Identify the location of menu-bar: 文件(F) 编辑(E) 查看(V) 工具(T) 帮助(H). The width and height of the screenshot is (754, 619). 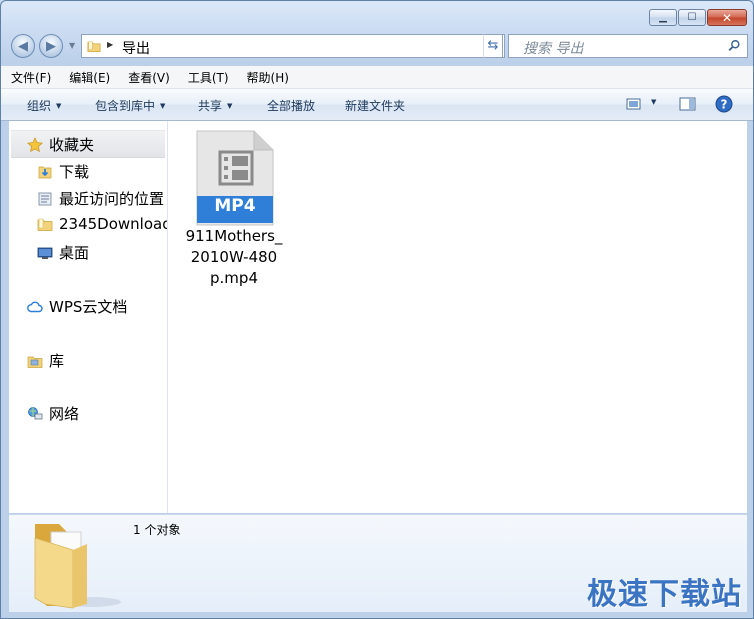
(377, 77).